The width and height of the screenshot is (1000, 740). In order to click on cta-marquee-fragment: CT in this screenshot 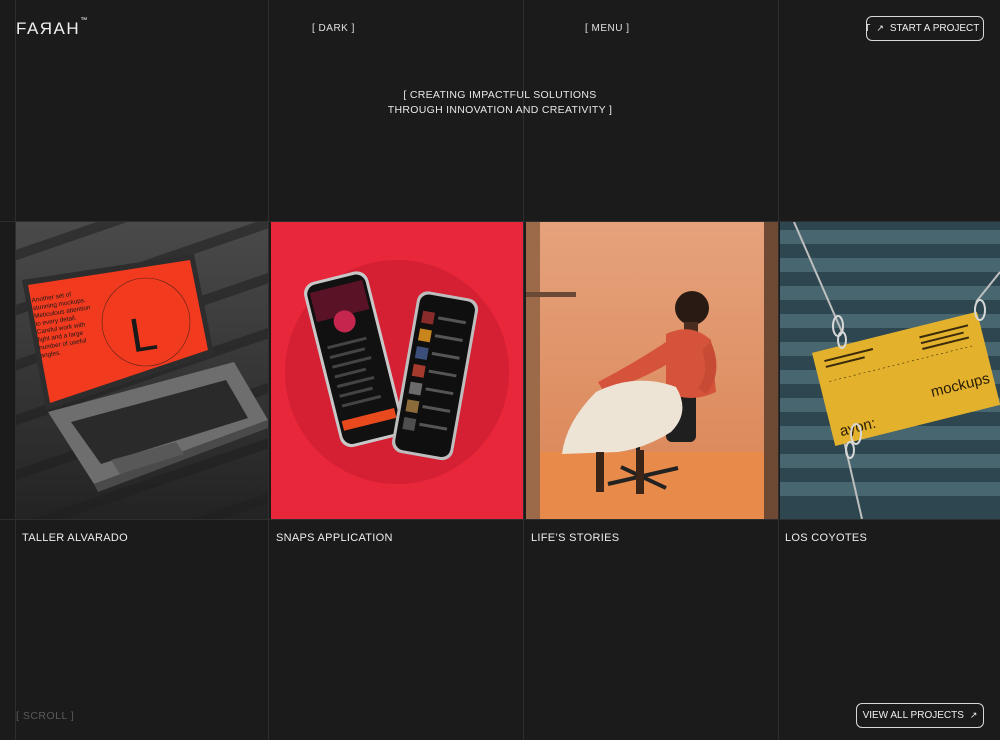, I will do `click(868, 28)`.